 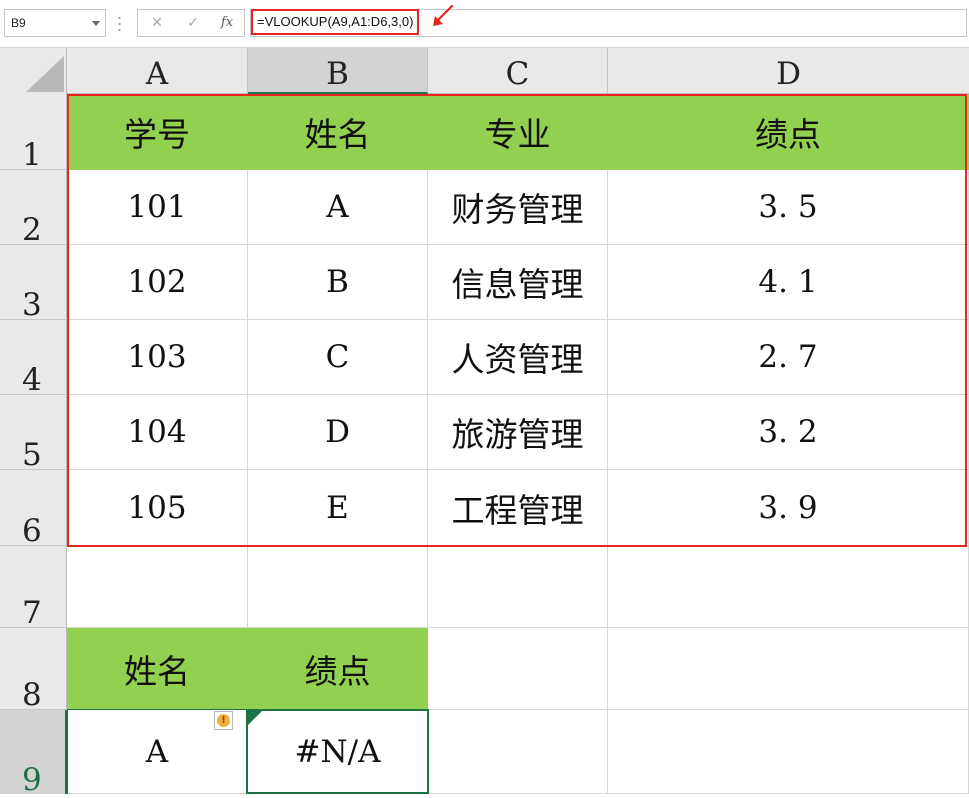 I want to click on enter-icon: ✓, so click(x=193, y=23).